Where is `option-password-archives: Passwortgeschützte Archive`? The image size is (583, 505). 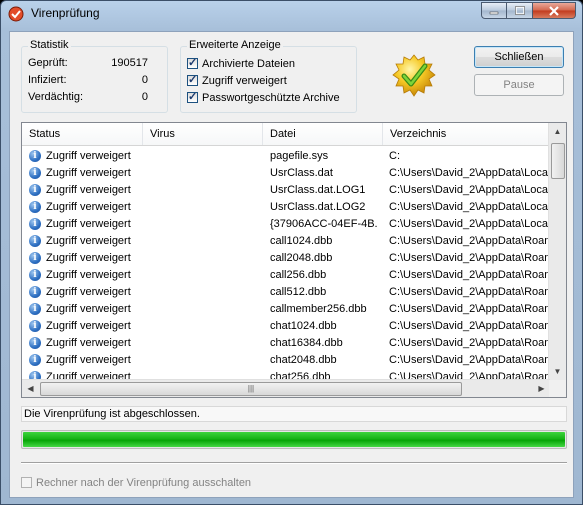
option-password-archives: Passwortgeschützte Archive is located at coordinates (263, 97).